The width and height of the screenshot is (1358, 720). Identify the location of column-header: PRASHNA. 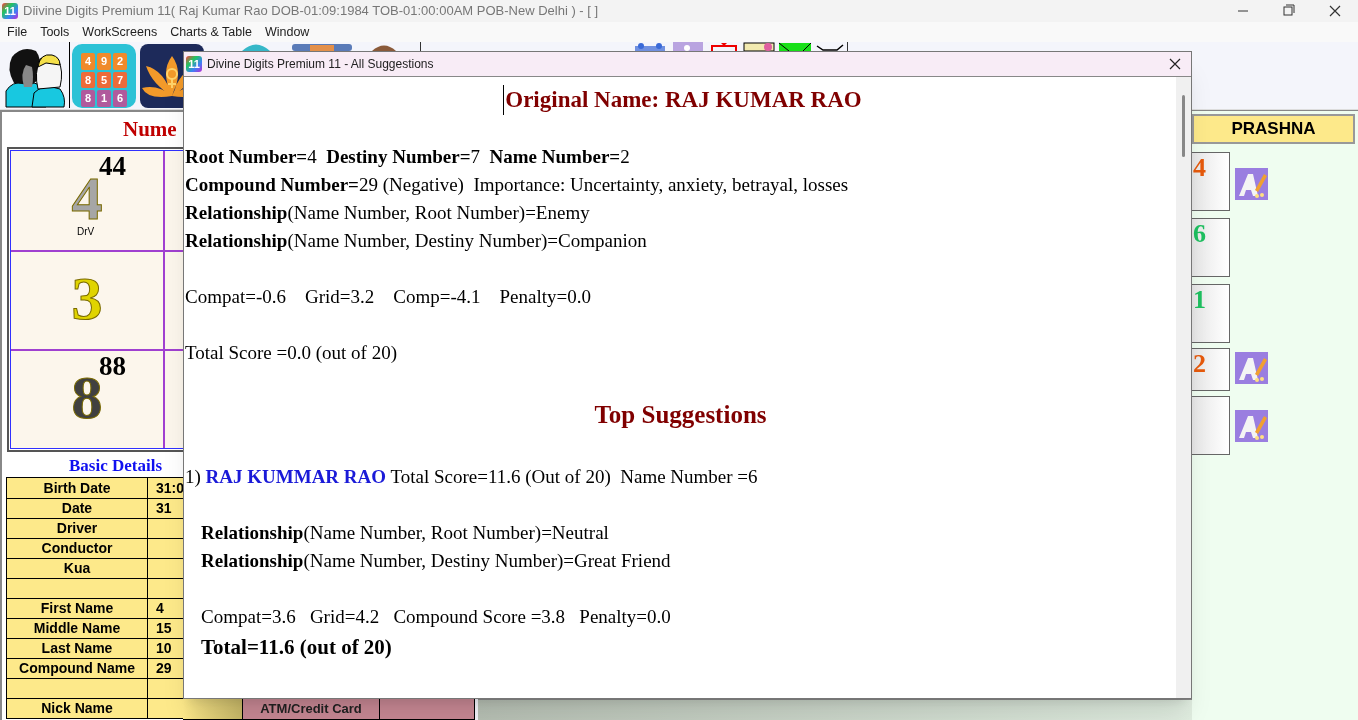
(1273, 129).